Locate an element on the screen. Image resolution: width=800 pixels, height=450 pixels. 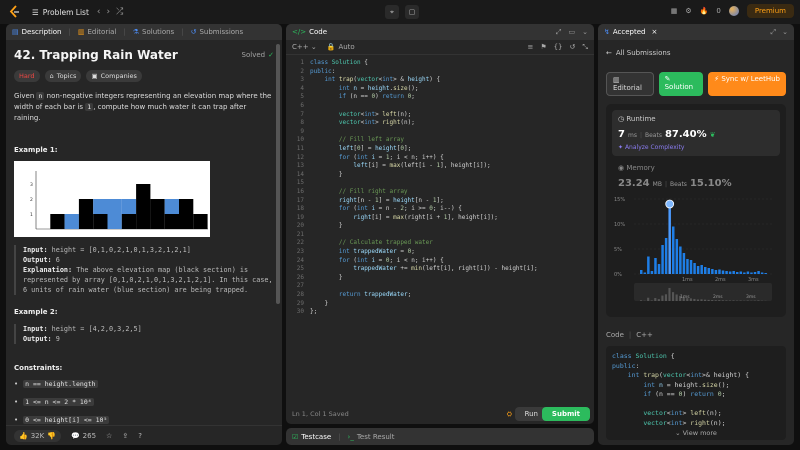
all-submissions-link: ← All Submissions is located at coordinates (696, 53).